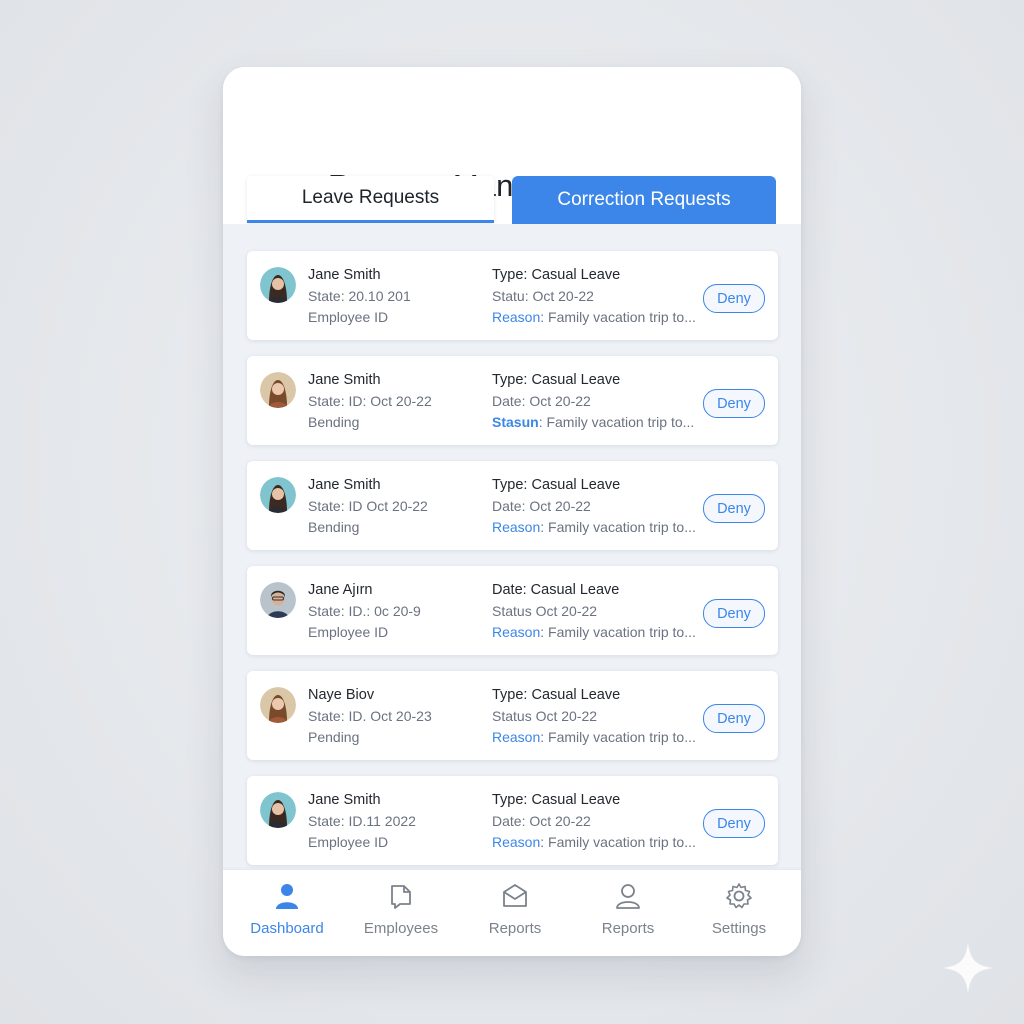  I want to click on request-date: Statu: Oct 20-22, so click(543, 296).